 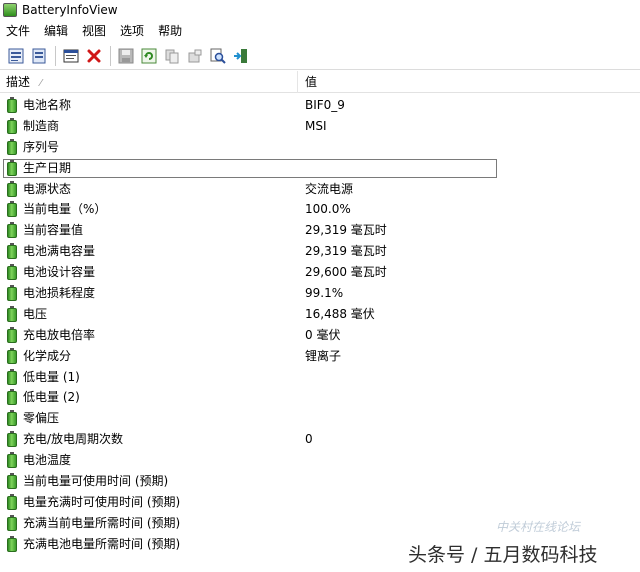 What do you see at coordinates (96, 481) in the screenshot?
I see `row-description: 当前电量可使用时间 (预期)` at bounding box center [96, 481].